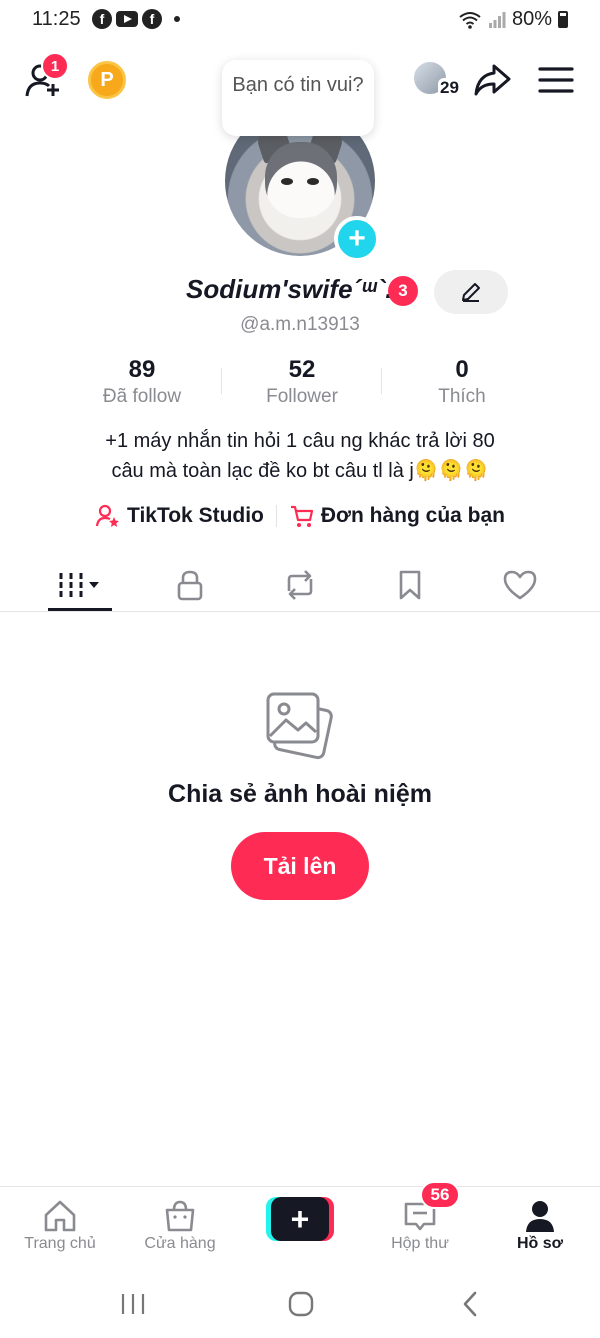 The height and width of the screenshot is (1338, 600). I want to click on nav-shop: Cửa hàng, so click(180, 1225).